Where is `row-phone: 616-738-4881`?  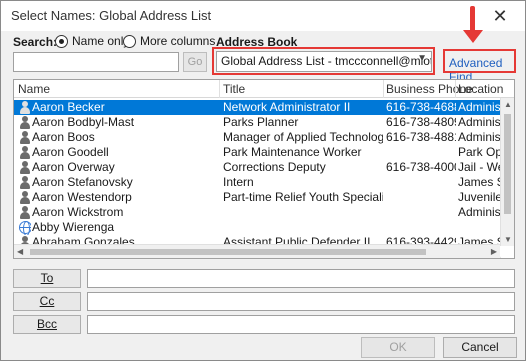
row-phone: 616-738-4881 is located at coordinates (421, 137).